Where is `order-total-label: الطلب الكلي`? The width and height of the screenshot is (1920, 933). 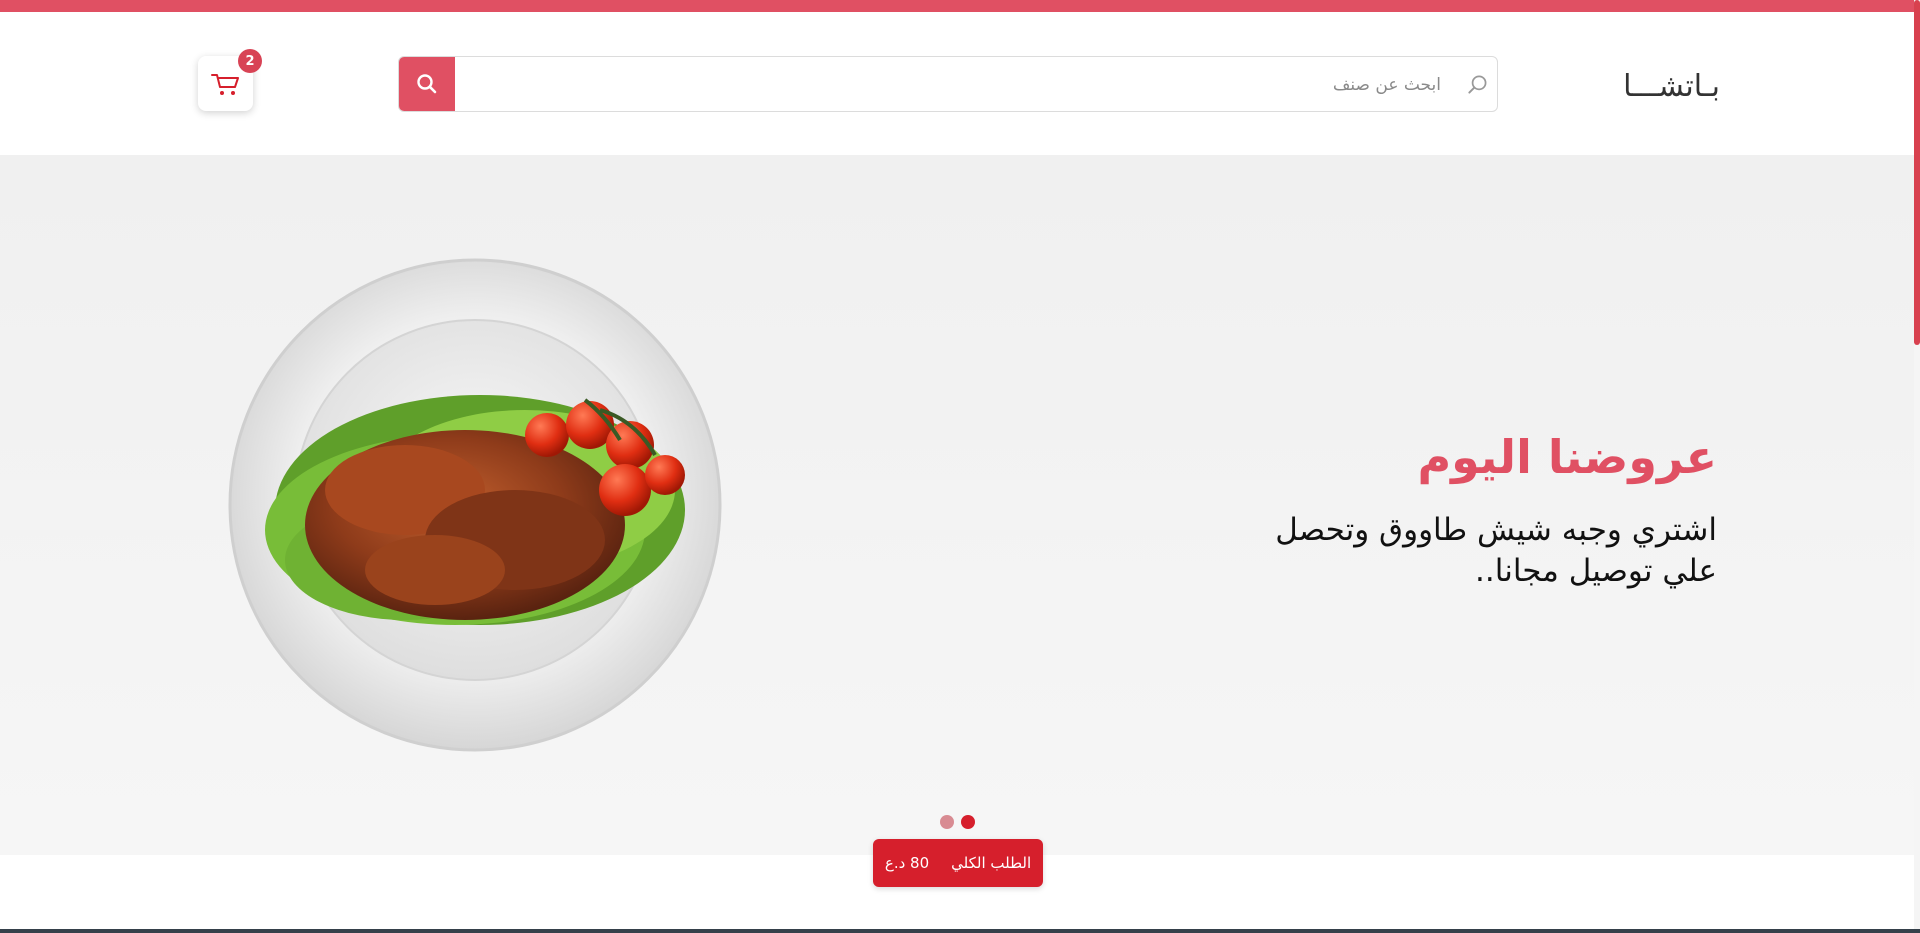 order-total-label: الطلب الكلي is located at coordinates (991, 863).